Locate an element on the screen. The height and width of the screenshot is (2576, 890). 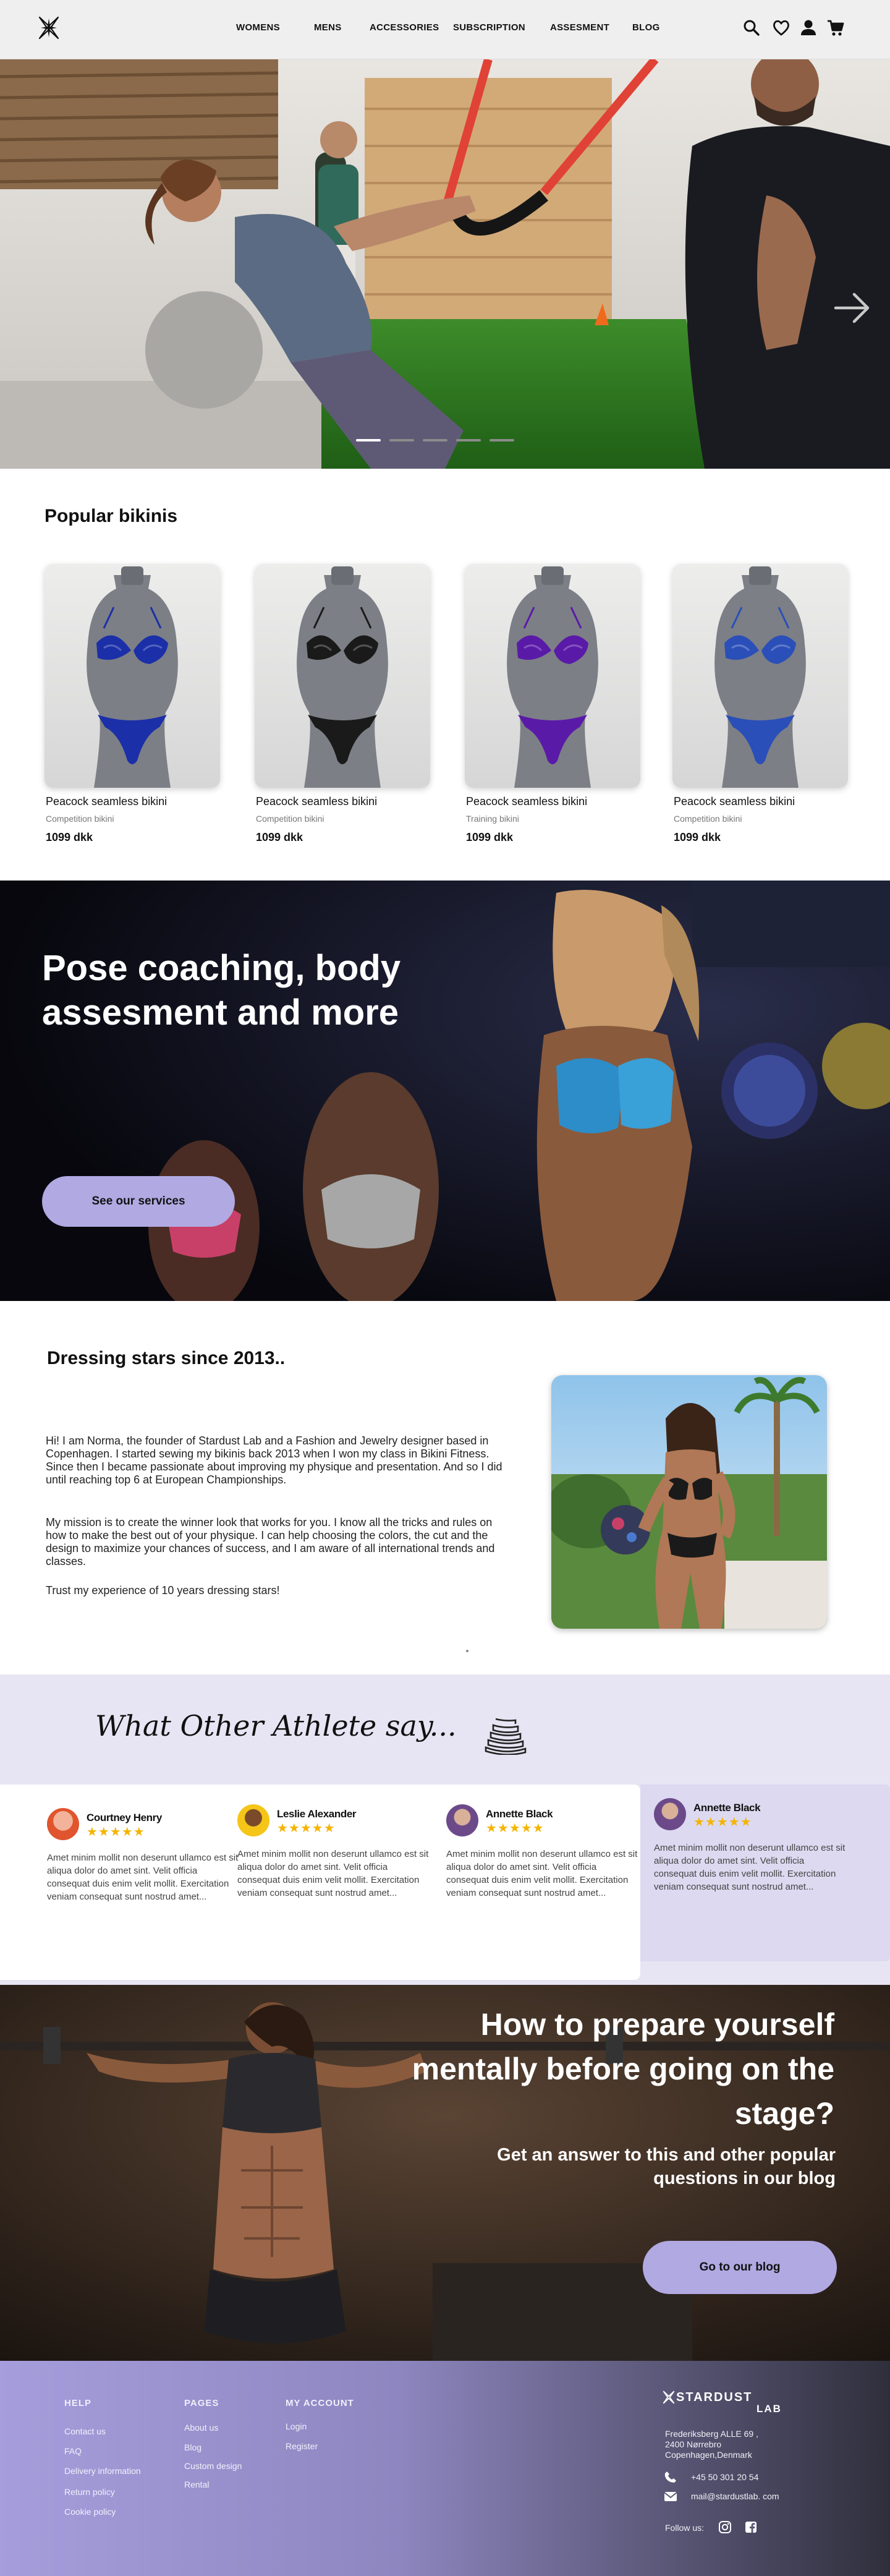
nav-subscription: SUBSCRIPTION is located at coordinates (489, 27).